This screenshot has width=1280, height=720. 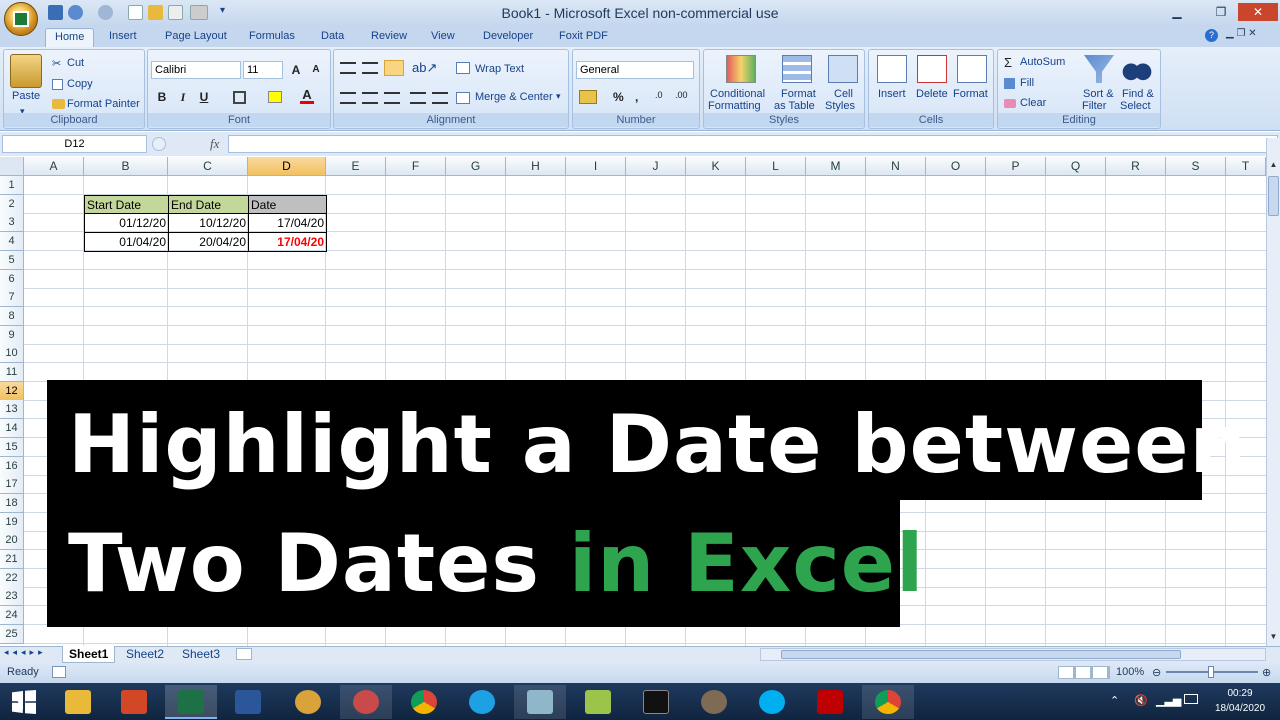 What do you see at coordinates (840, 106) in the screenshot?
I see `cell-styles-line2: Styles` at bounding box center [840, 106].